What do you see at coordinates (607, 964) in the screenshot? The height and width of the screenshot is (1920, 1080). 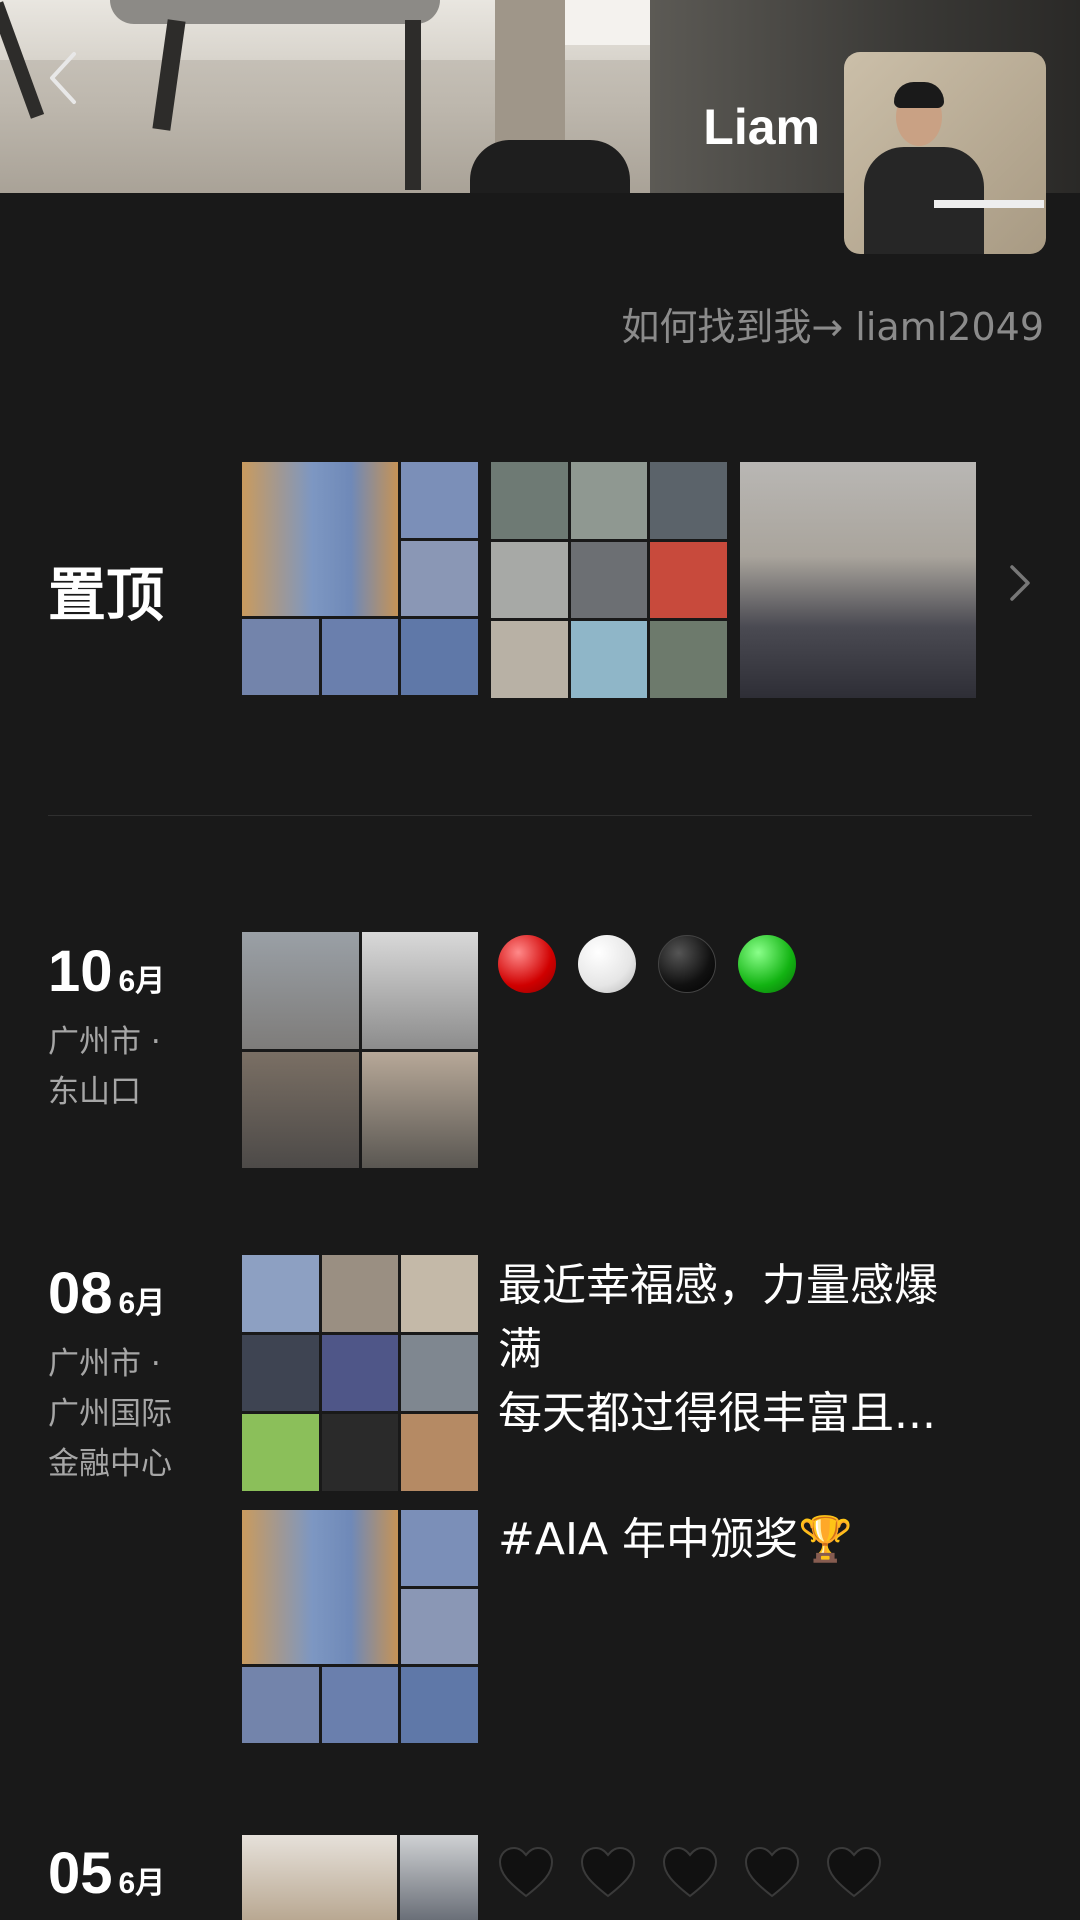 I see `white-circle-icon` at bounding box center [607, 964].